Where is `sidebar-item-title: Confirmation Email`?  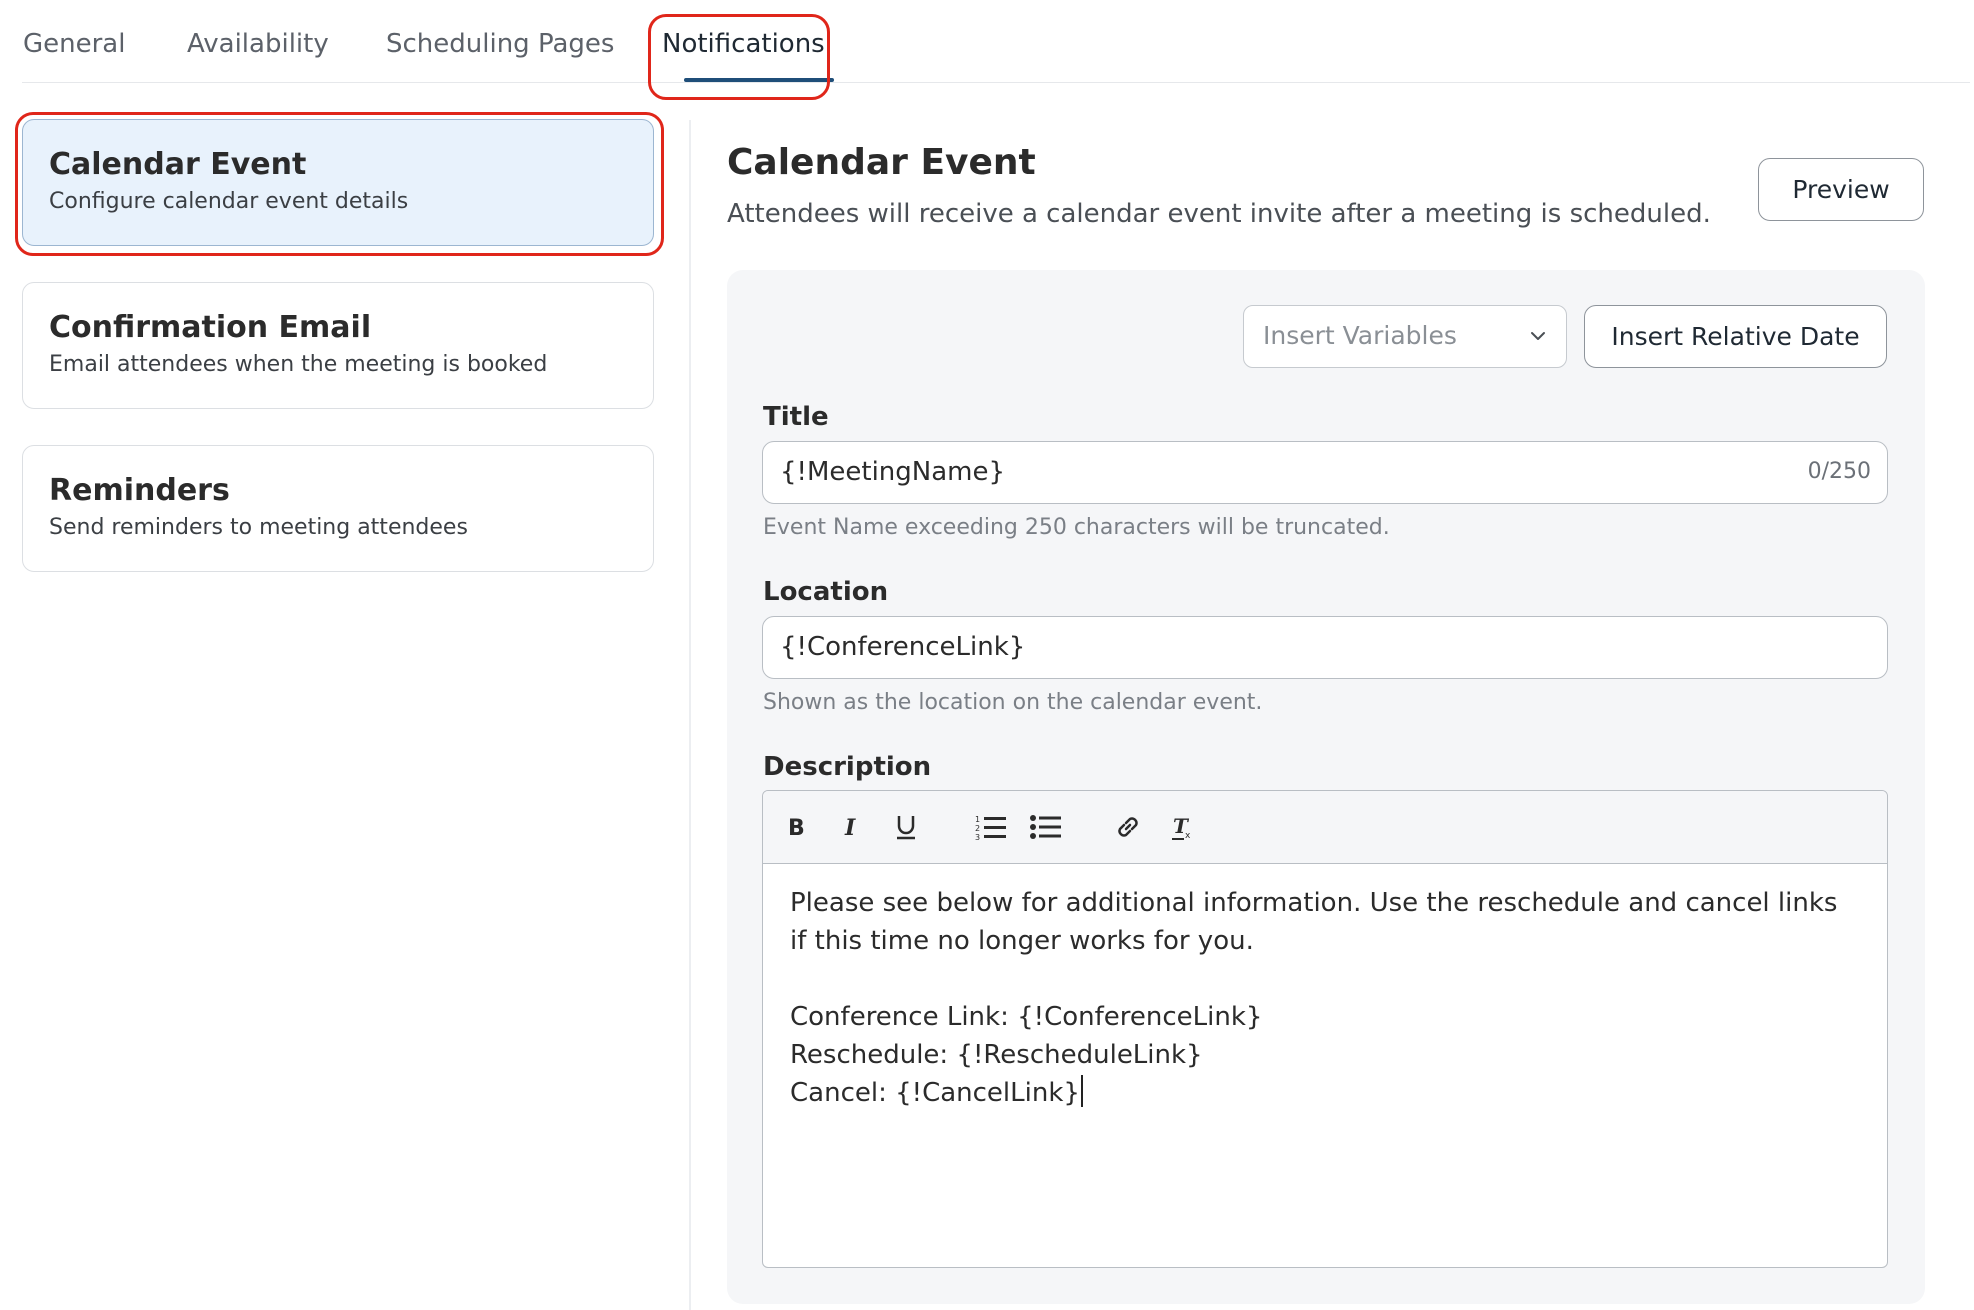 sidebar-item-title: Confirmation Email is located at coordinates (210, 327).